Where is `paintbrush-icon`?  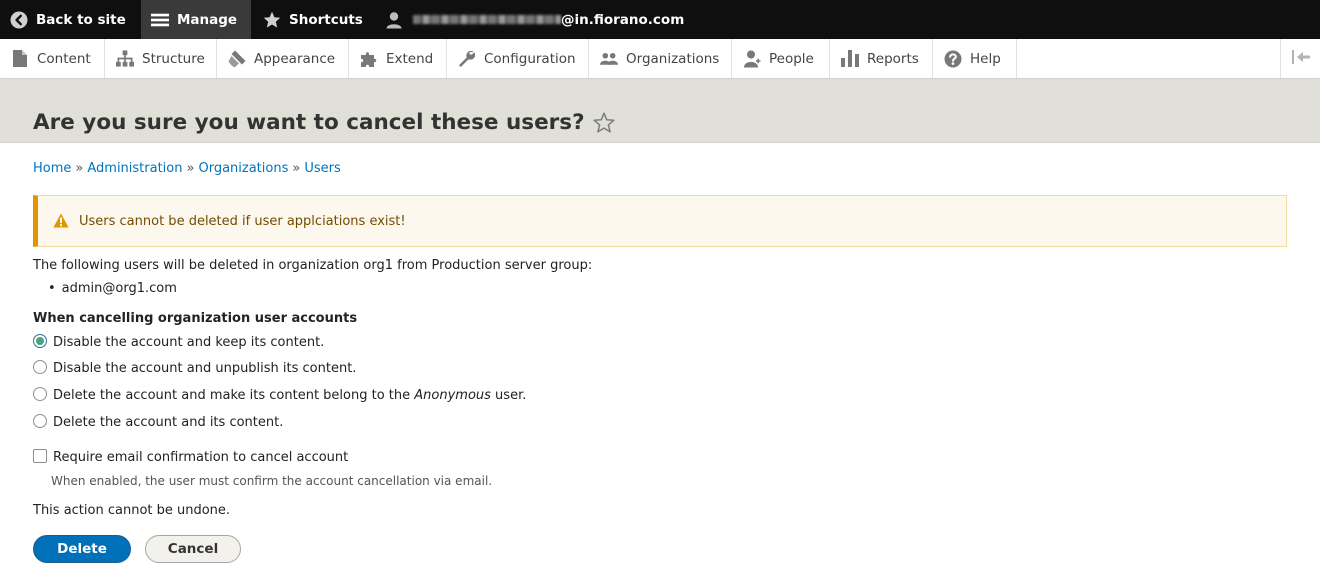 paintbrush-icon is located at coordinates (237, 59).